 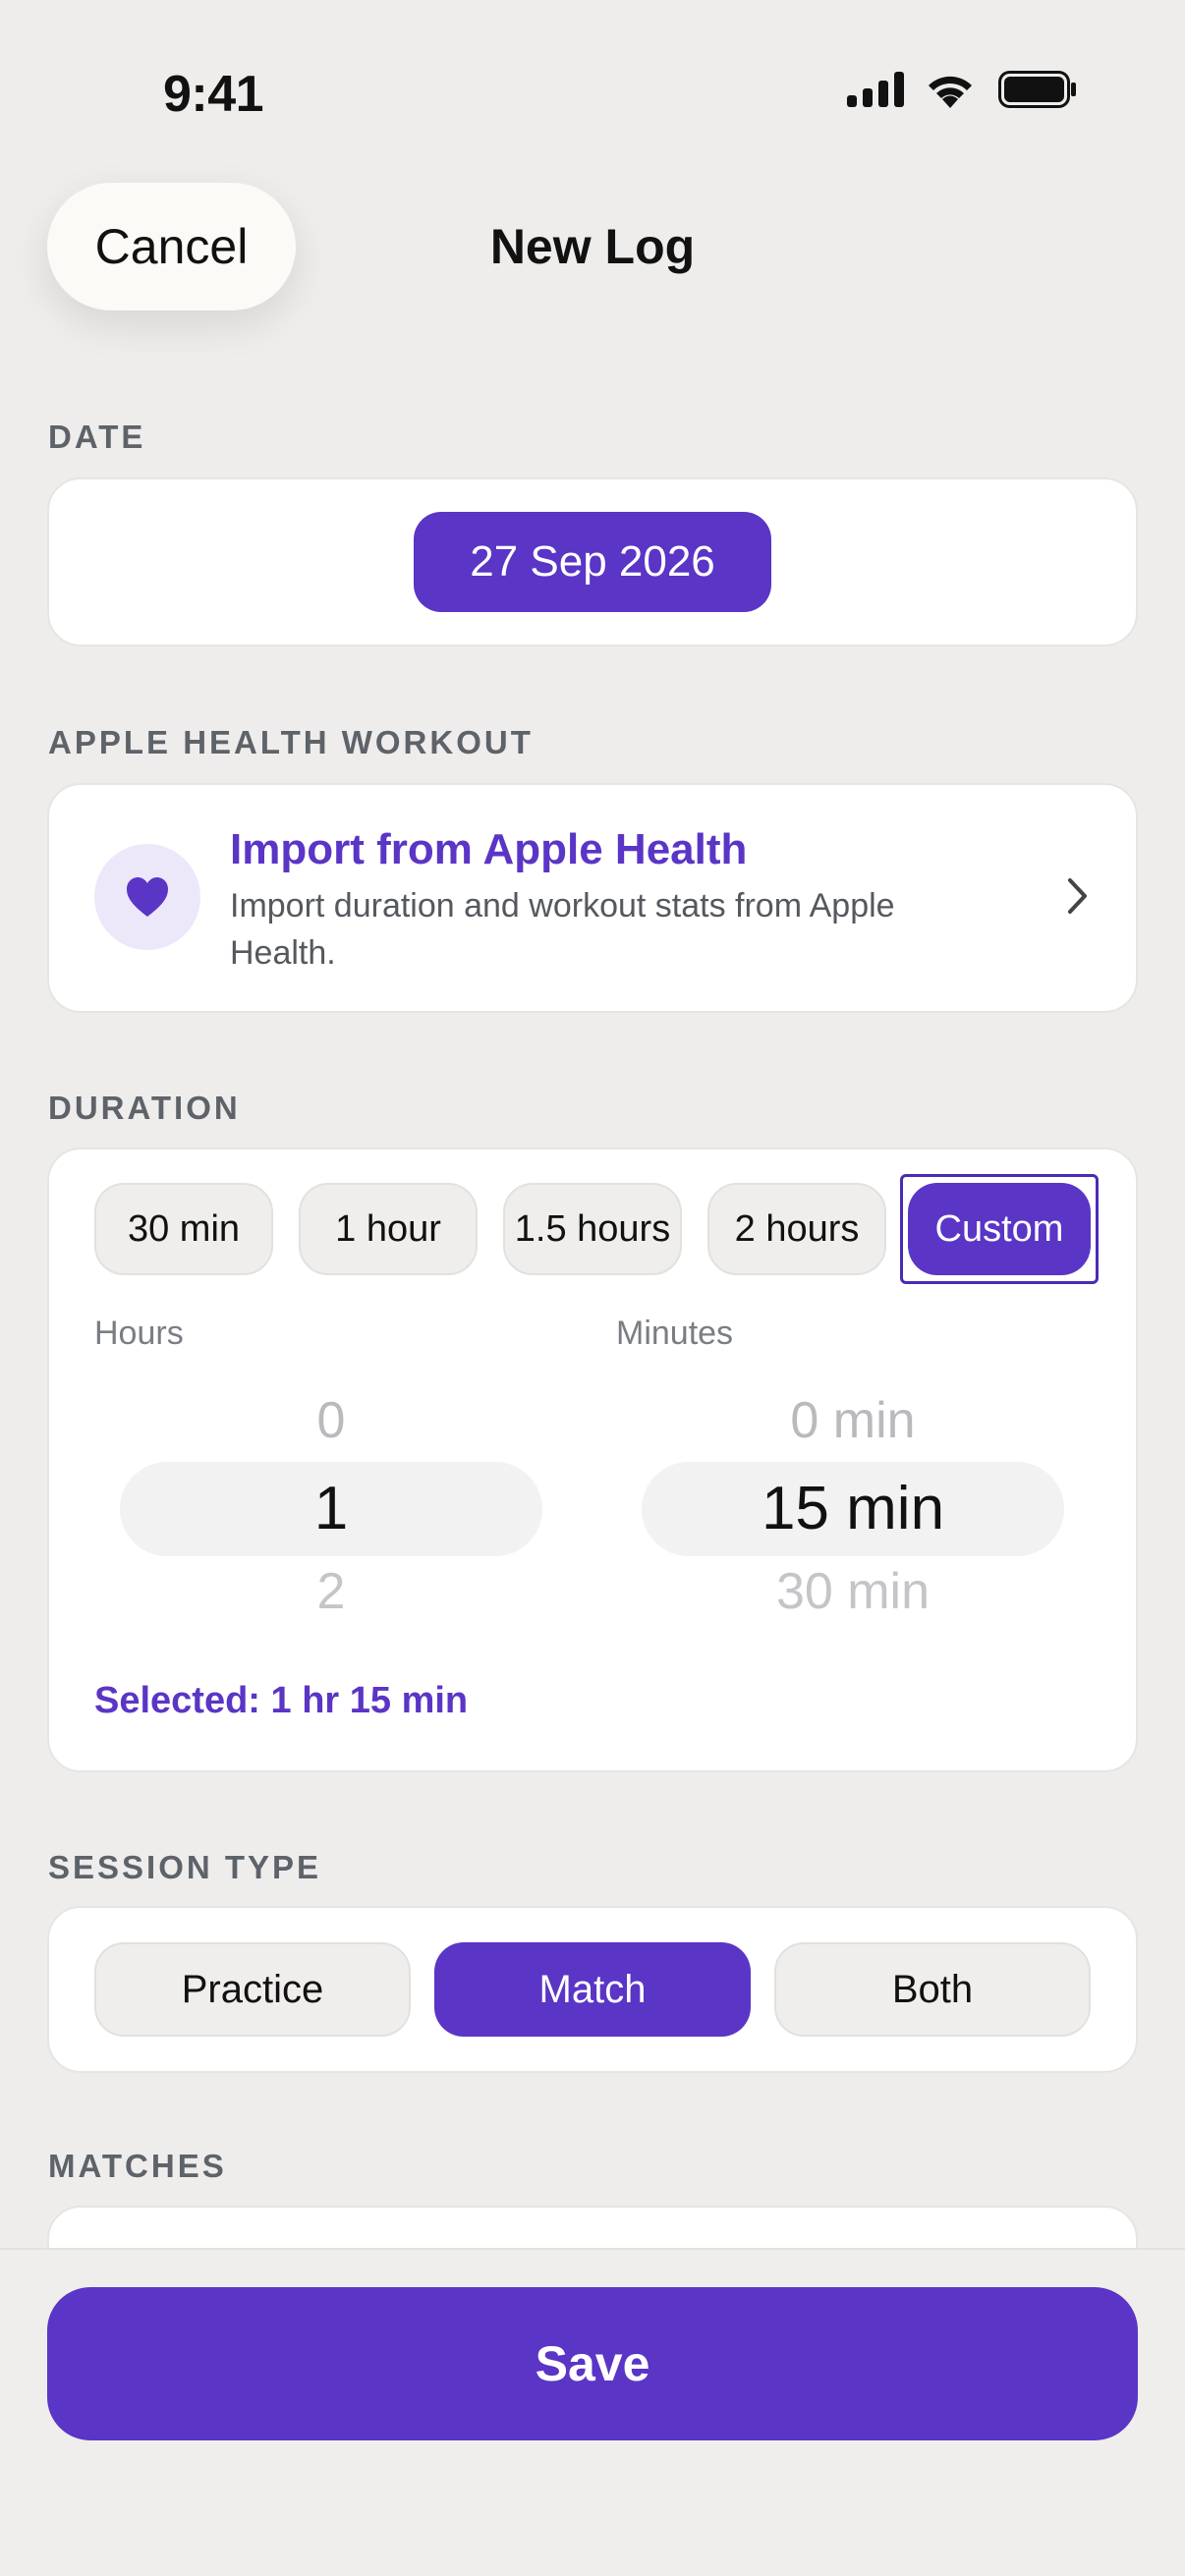 What do you see at coordinates (331, 1508) in the screenshot?
I see `hours-option-selected: 1` at bounding box center [331, 1508].